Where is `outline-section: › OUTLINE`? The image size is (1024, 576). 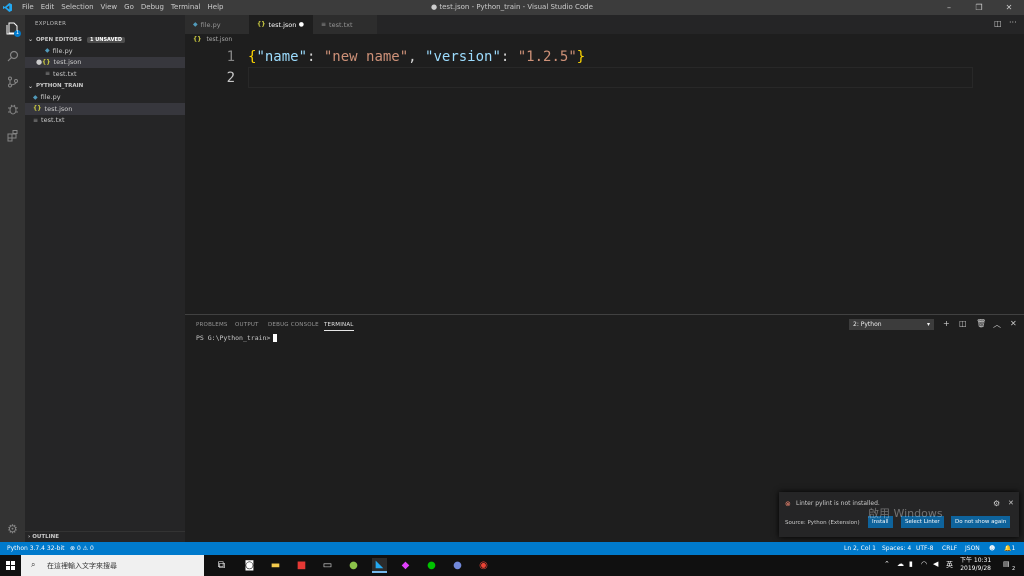 outline-section: › OUTLINE is located at coordinates (105, 536).